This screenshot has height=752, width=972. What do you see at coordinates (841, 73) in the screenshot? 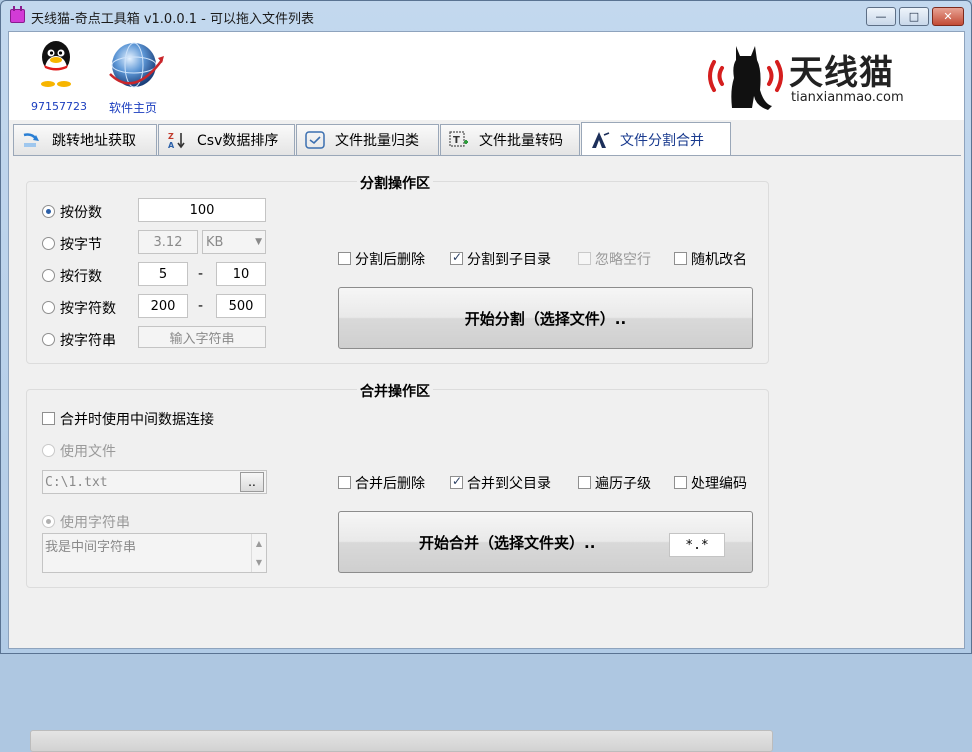
I see `logo-text: 天线猫` at bounding box center [841, 73].